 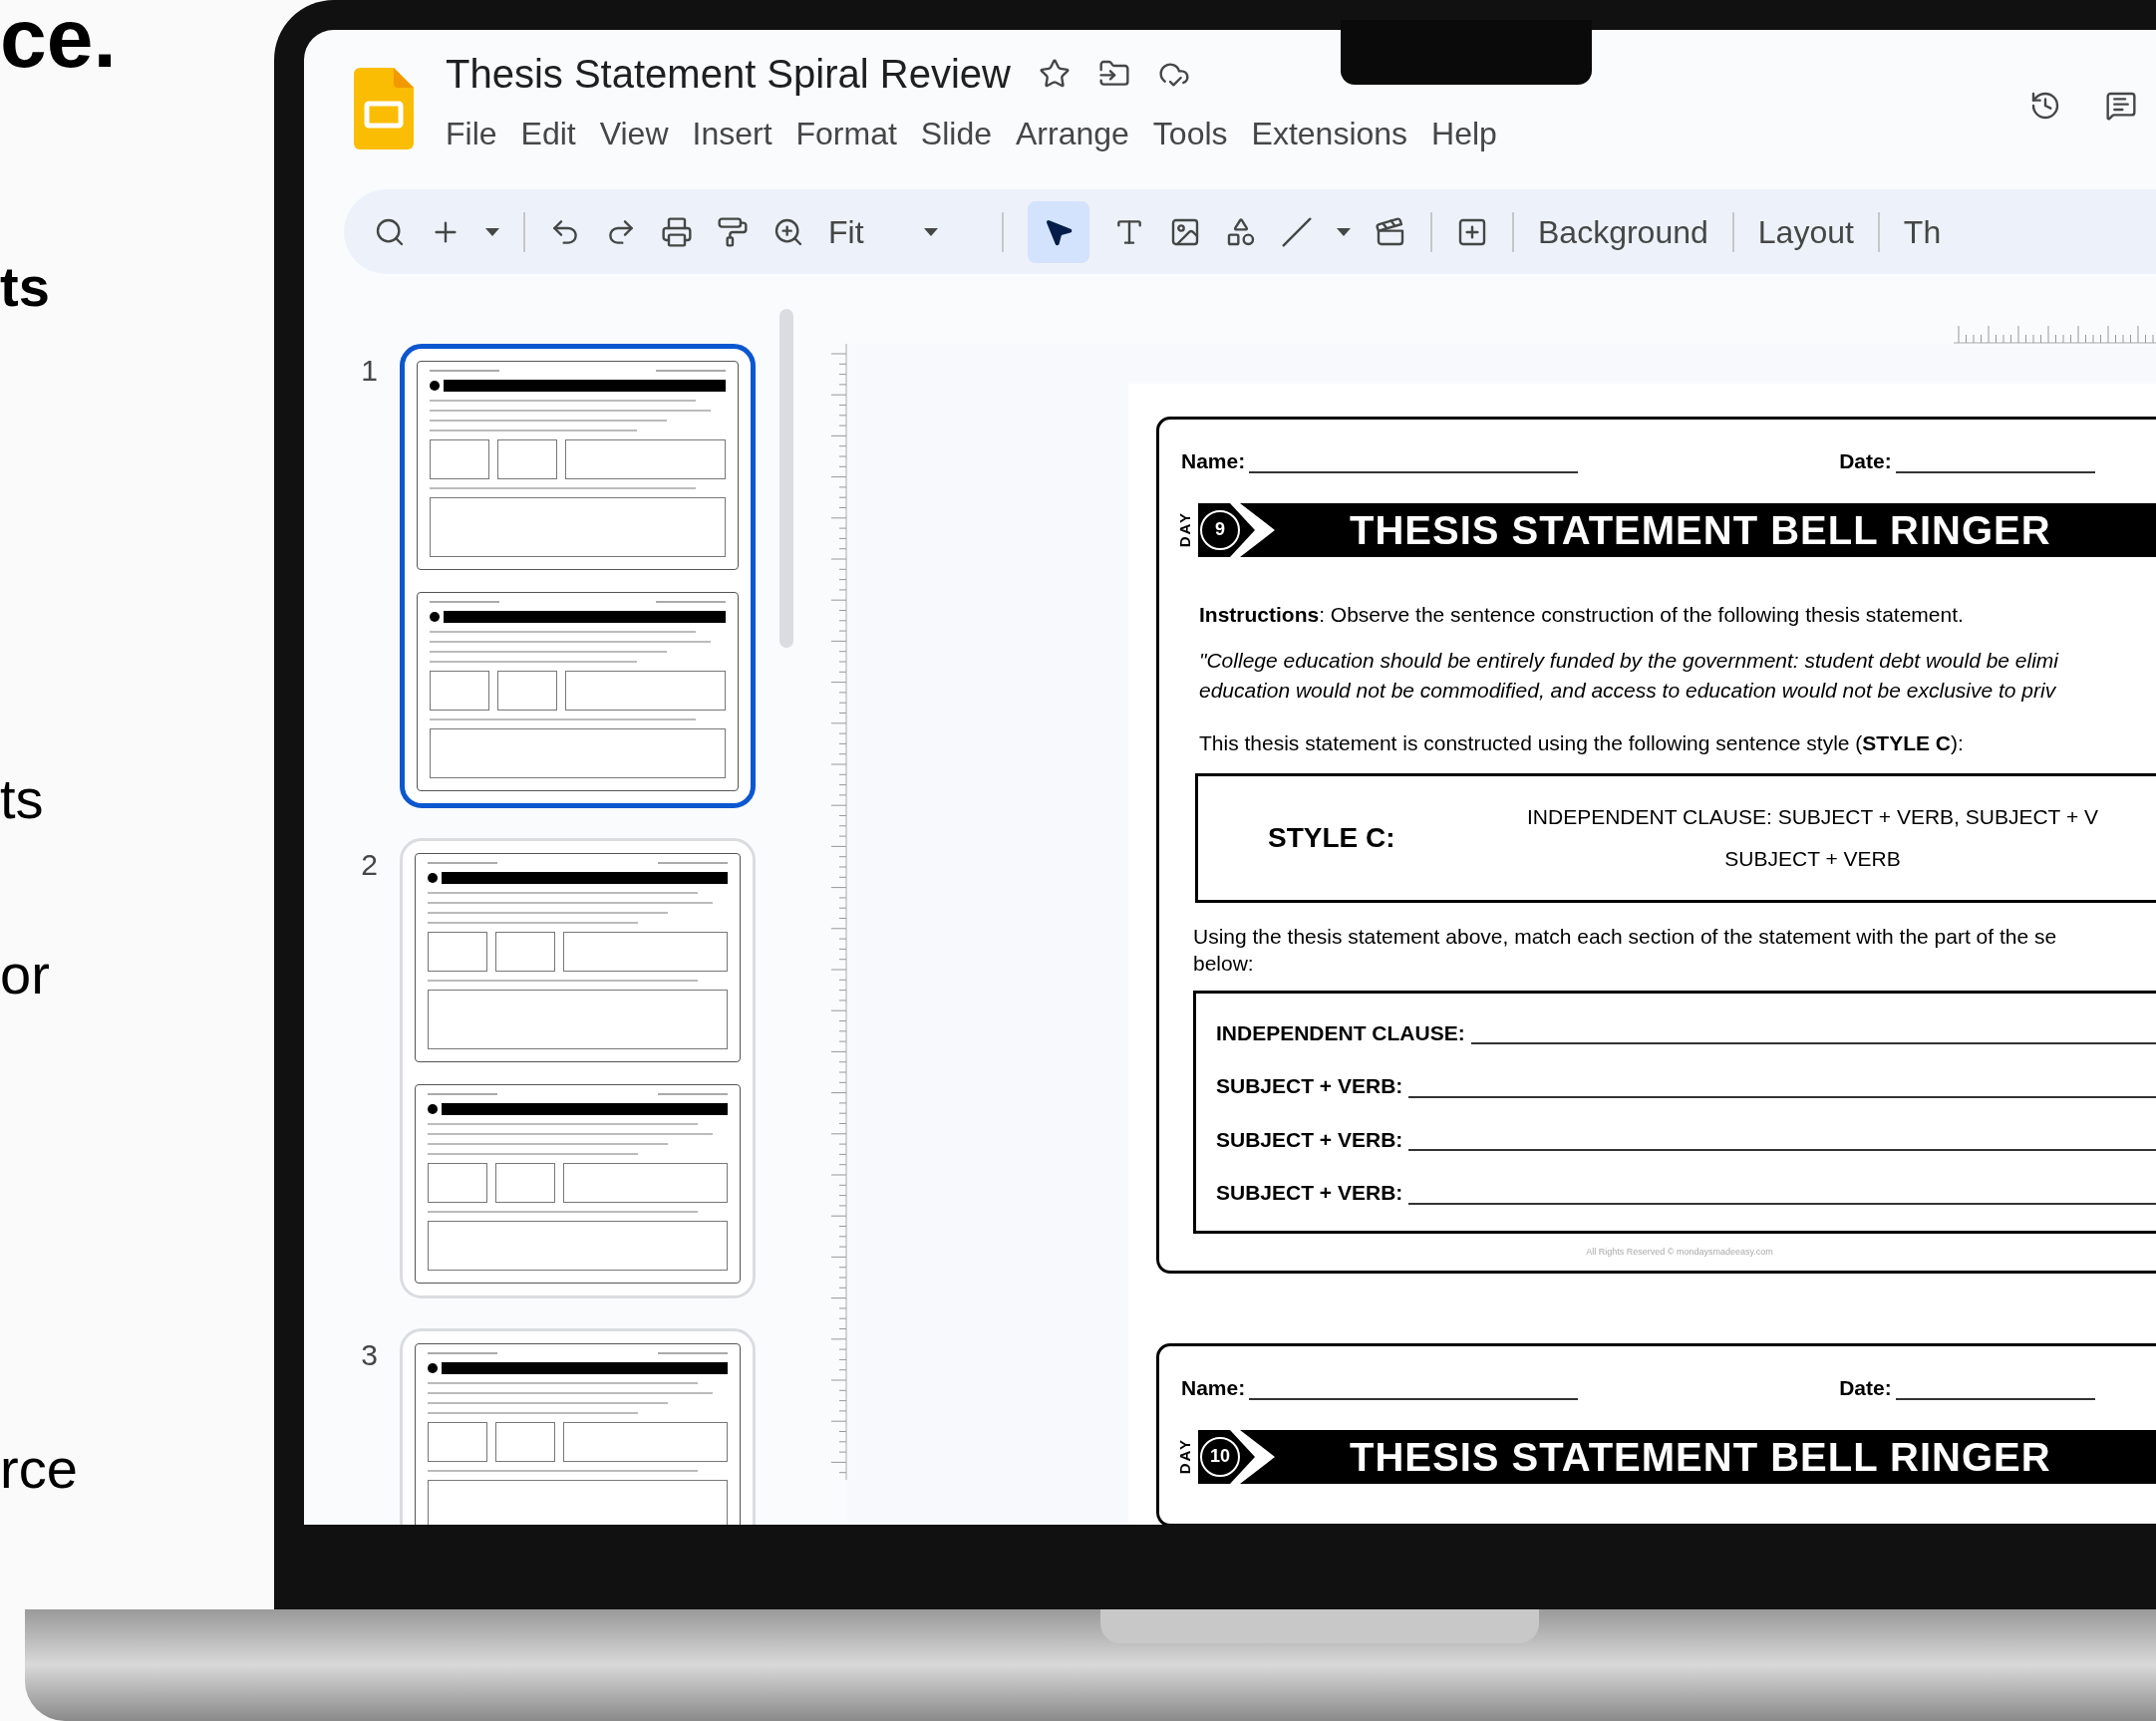 What do you see at coordinates (634, 133) in the screenshot?
I see `menu-item: View` at bounding box center [634, 133].